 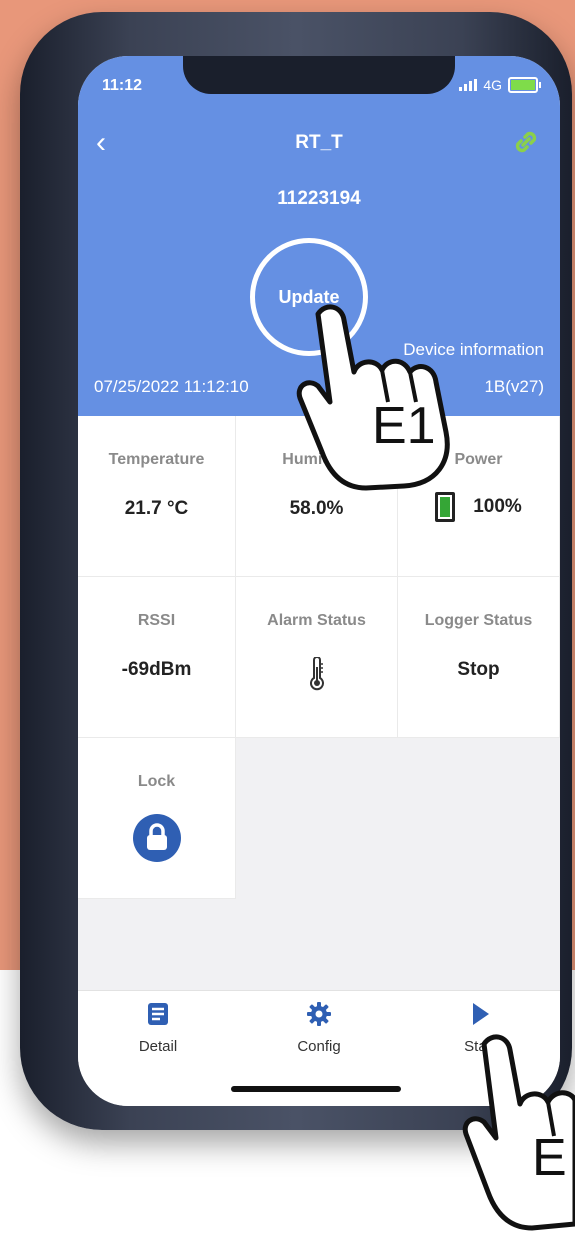 What do you see at coordinates (445, 507) in the screenshot?
I see `battery-level-icon` at bounding box center [445, 507].